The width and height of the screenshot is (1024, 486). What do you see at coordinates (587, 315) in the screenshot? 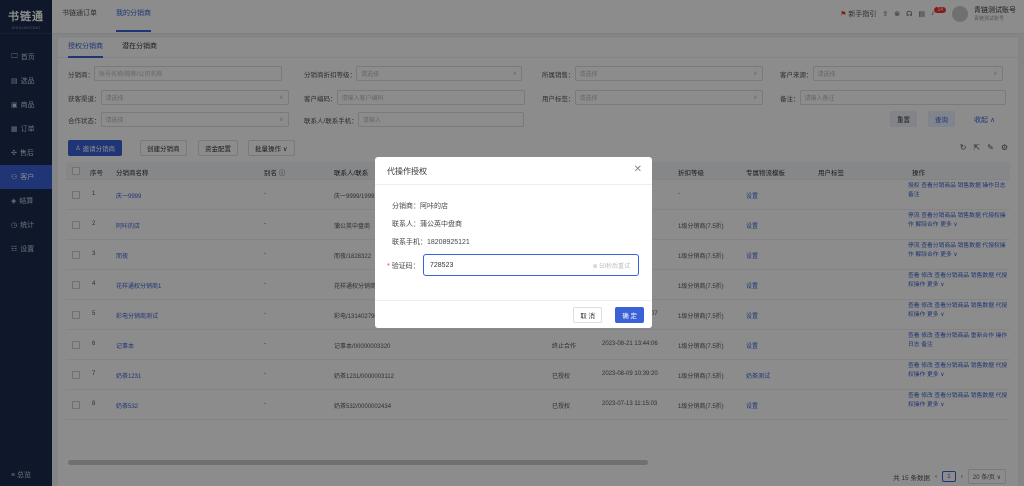
I see `cancel-button: 取 消` at bounding box center [587, 315].